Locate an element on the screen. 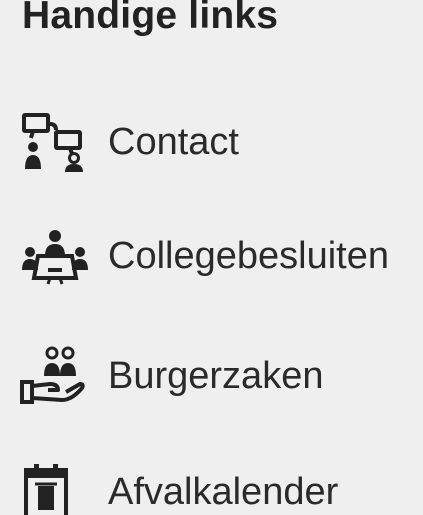 This screenshot has width=423, height=515. link-collegebesluiten: Collegebesluiten is located at coordinates (204, 256).